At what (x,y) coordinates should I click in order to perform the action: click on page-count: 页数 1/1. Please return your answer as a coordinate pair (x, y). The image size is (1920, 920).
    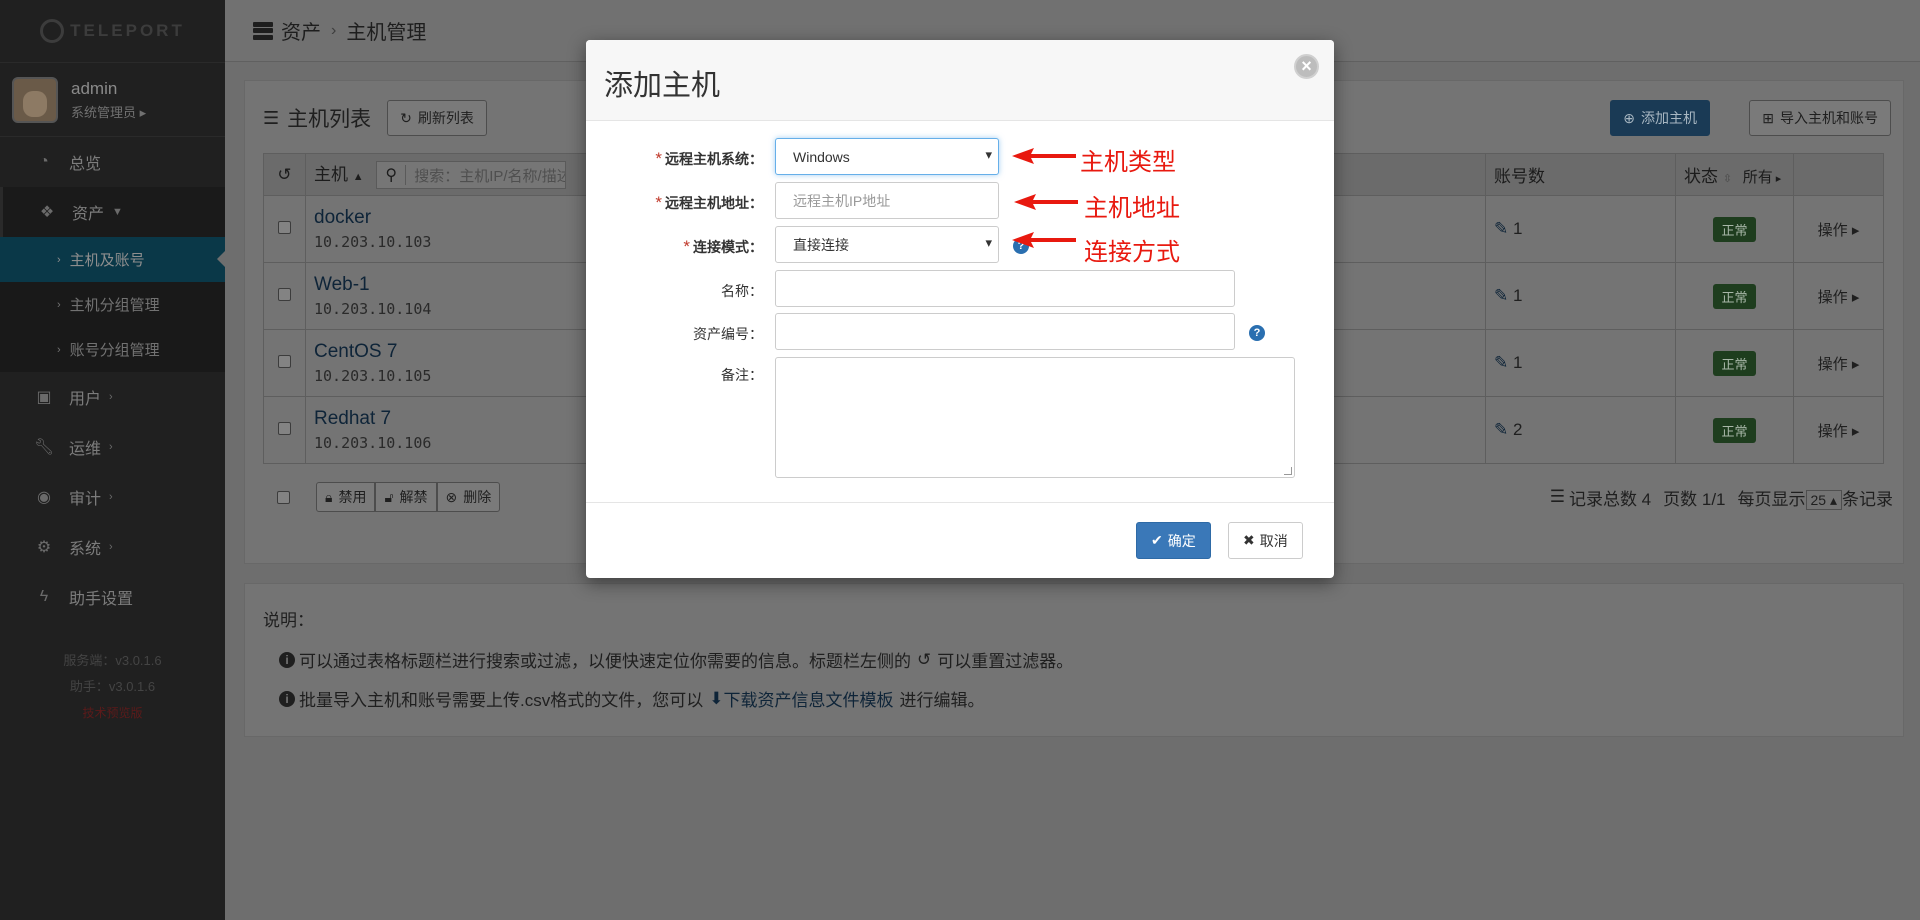
    Looking at the image, I should click on (1694, 499).